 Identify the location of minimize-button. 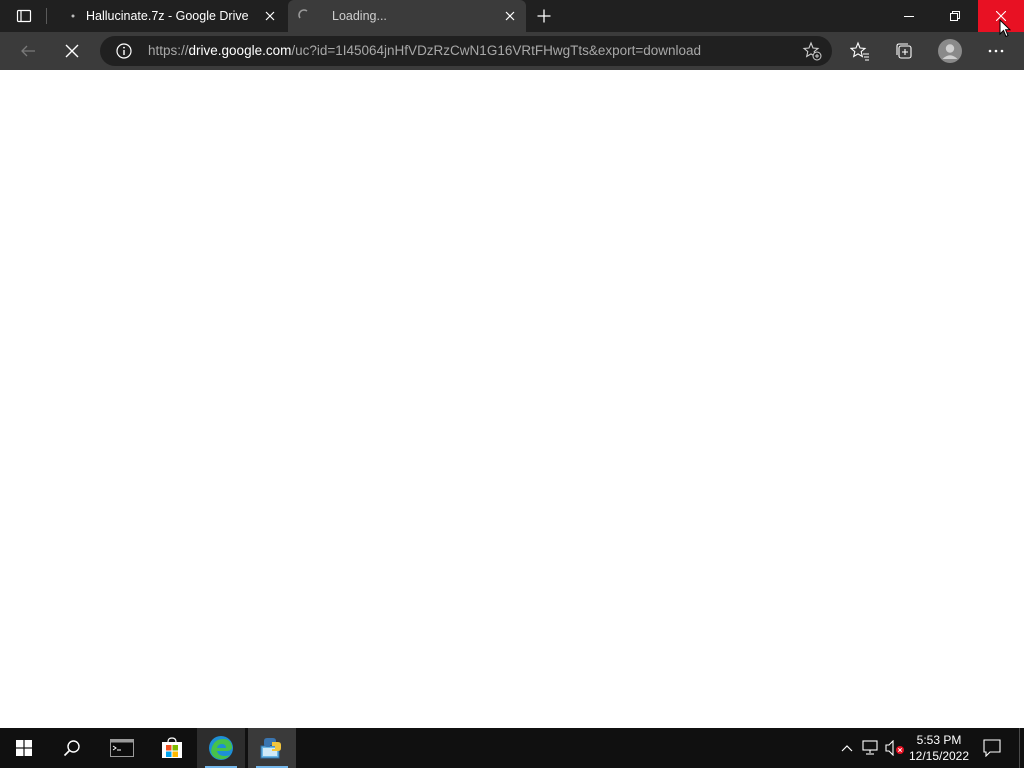
(909, 16).